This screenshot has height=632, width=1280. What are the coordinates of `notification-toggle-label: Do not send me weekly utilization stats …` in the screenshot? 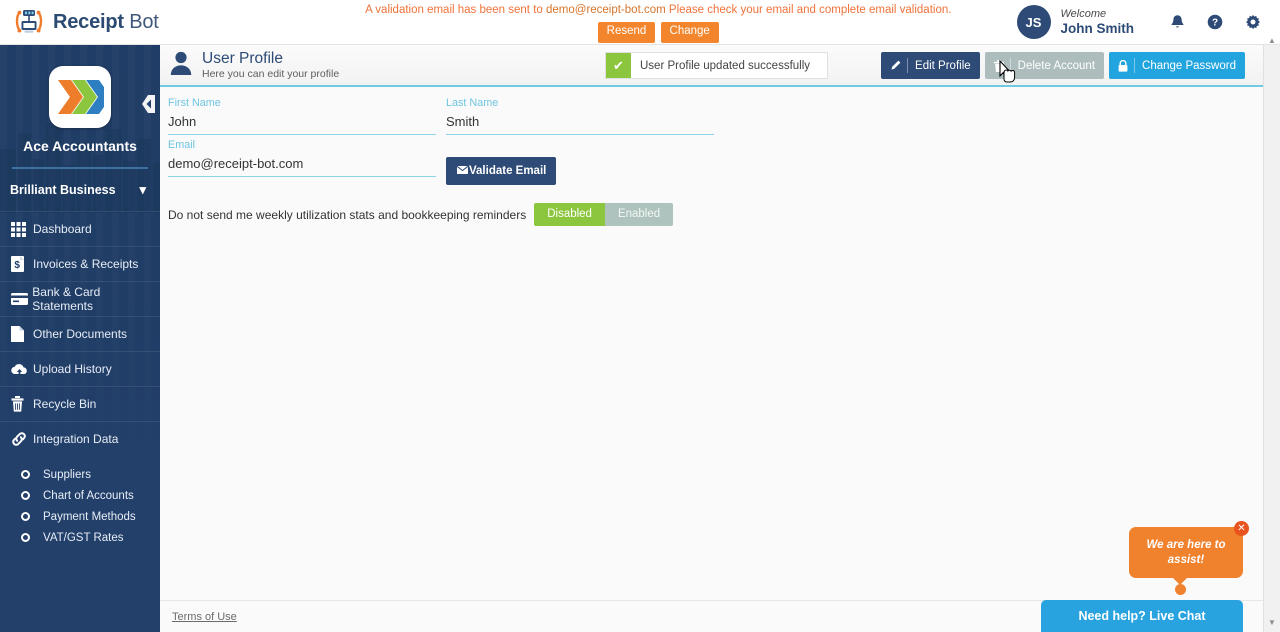 It's located at (347, 214).